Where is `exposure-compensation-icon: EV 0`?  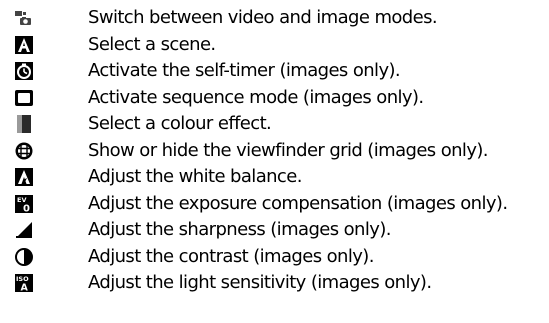
exposure-compensation-icon: EV 0 is located at coordinates (24, 204).